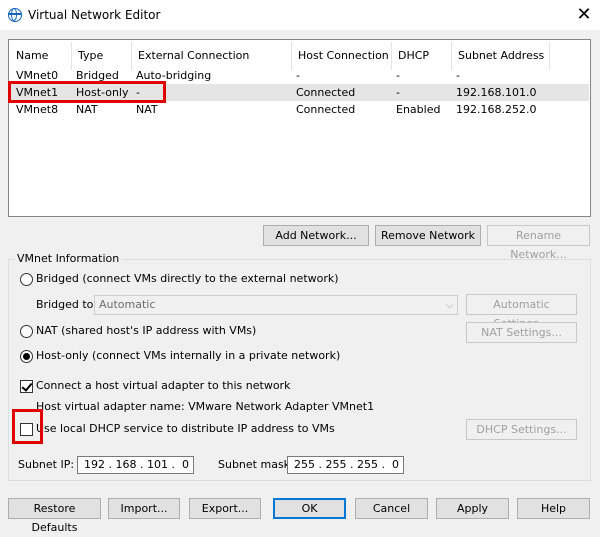 The height and width of the screenshot is (537, 600). Describe the element at coordinates (127, 304) in the screenshot. I see `bridged-to-value: Automatic` at that location.